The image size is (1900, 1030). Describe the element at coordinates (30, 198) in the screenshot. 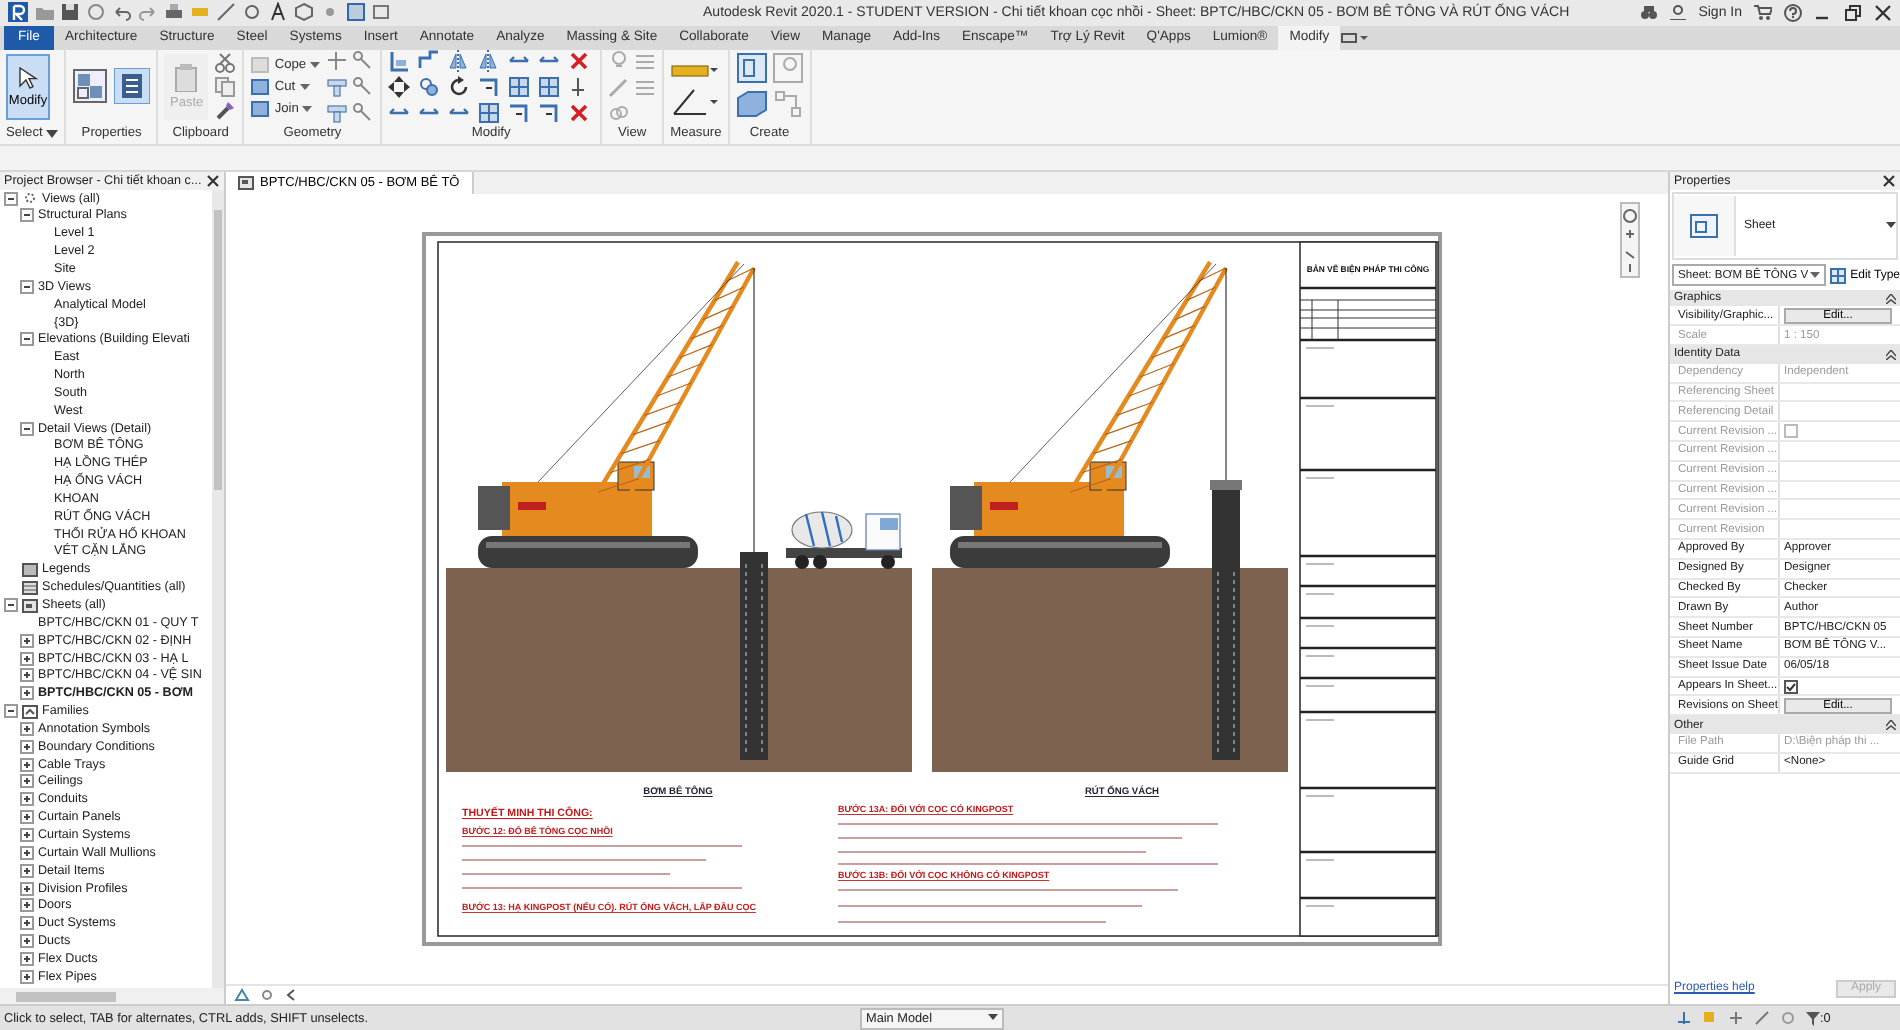

I see `views-icon` at that location.